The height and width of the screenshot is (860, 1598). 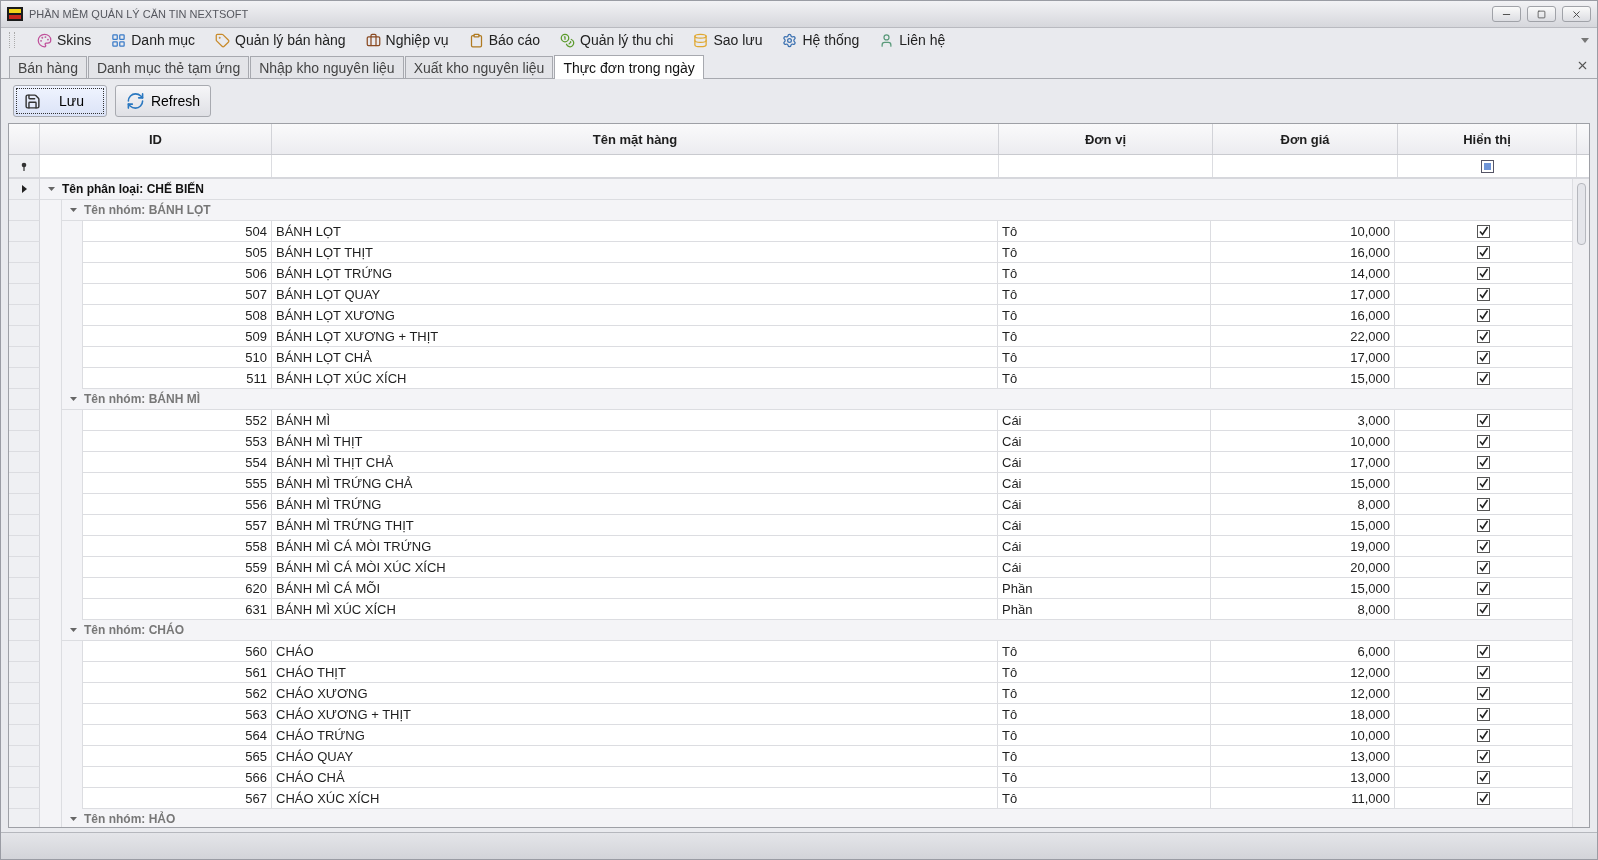 I want to click on table-cell: 559, so click(x=177, y=567).